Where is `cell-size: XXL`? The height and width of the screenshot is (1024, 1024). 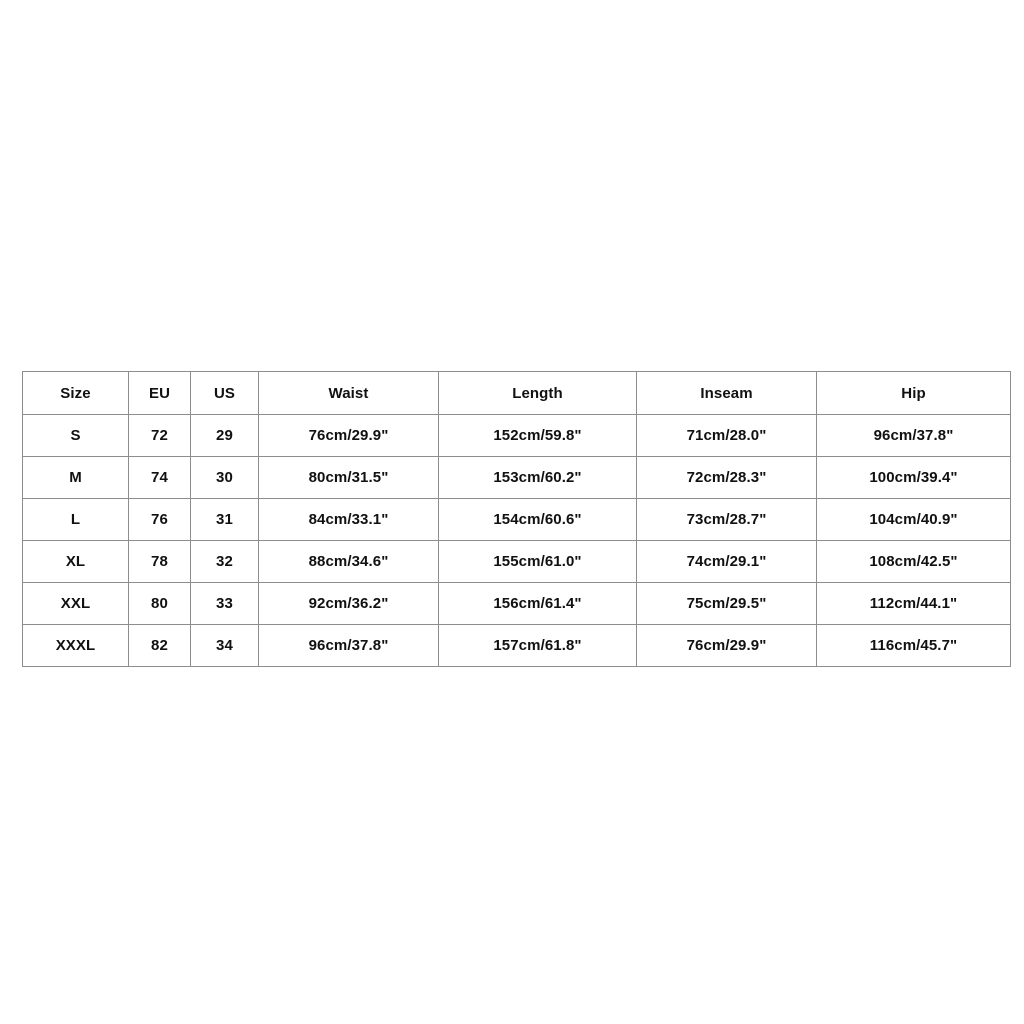 cell-size: XXL is located at coordinates (75, 603).